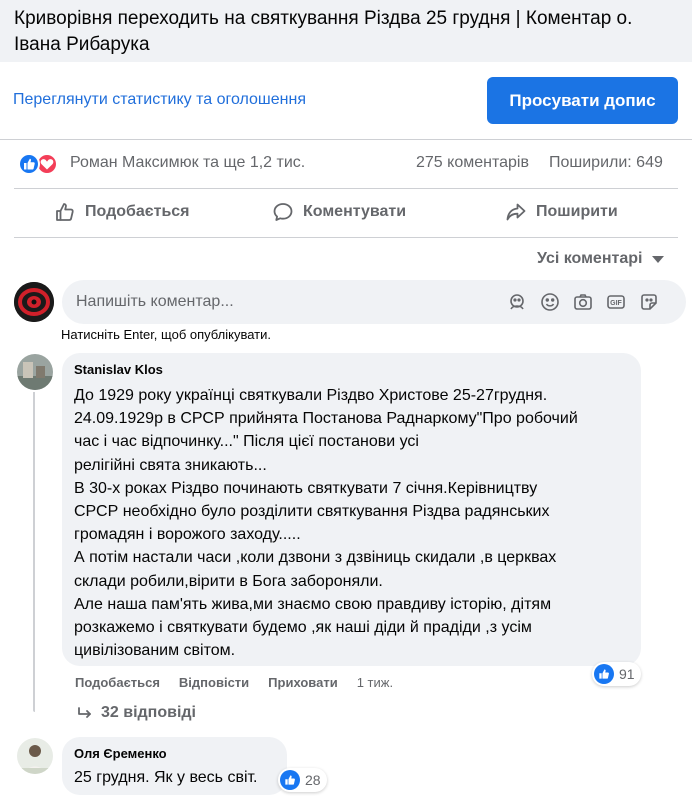 The width and height of the screenshot is (692, 800). Describe the element at coordinates (283, 212) in the screenshot. I see `comment-bubble-icon` at that location.